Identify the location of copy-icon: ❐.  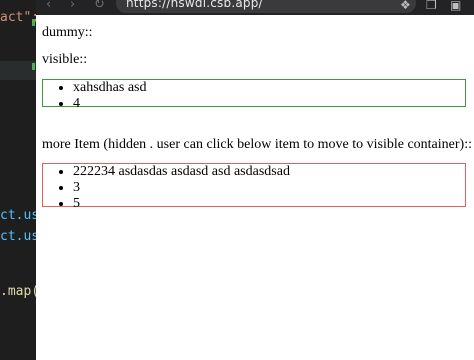
(431, 6).